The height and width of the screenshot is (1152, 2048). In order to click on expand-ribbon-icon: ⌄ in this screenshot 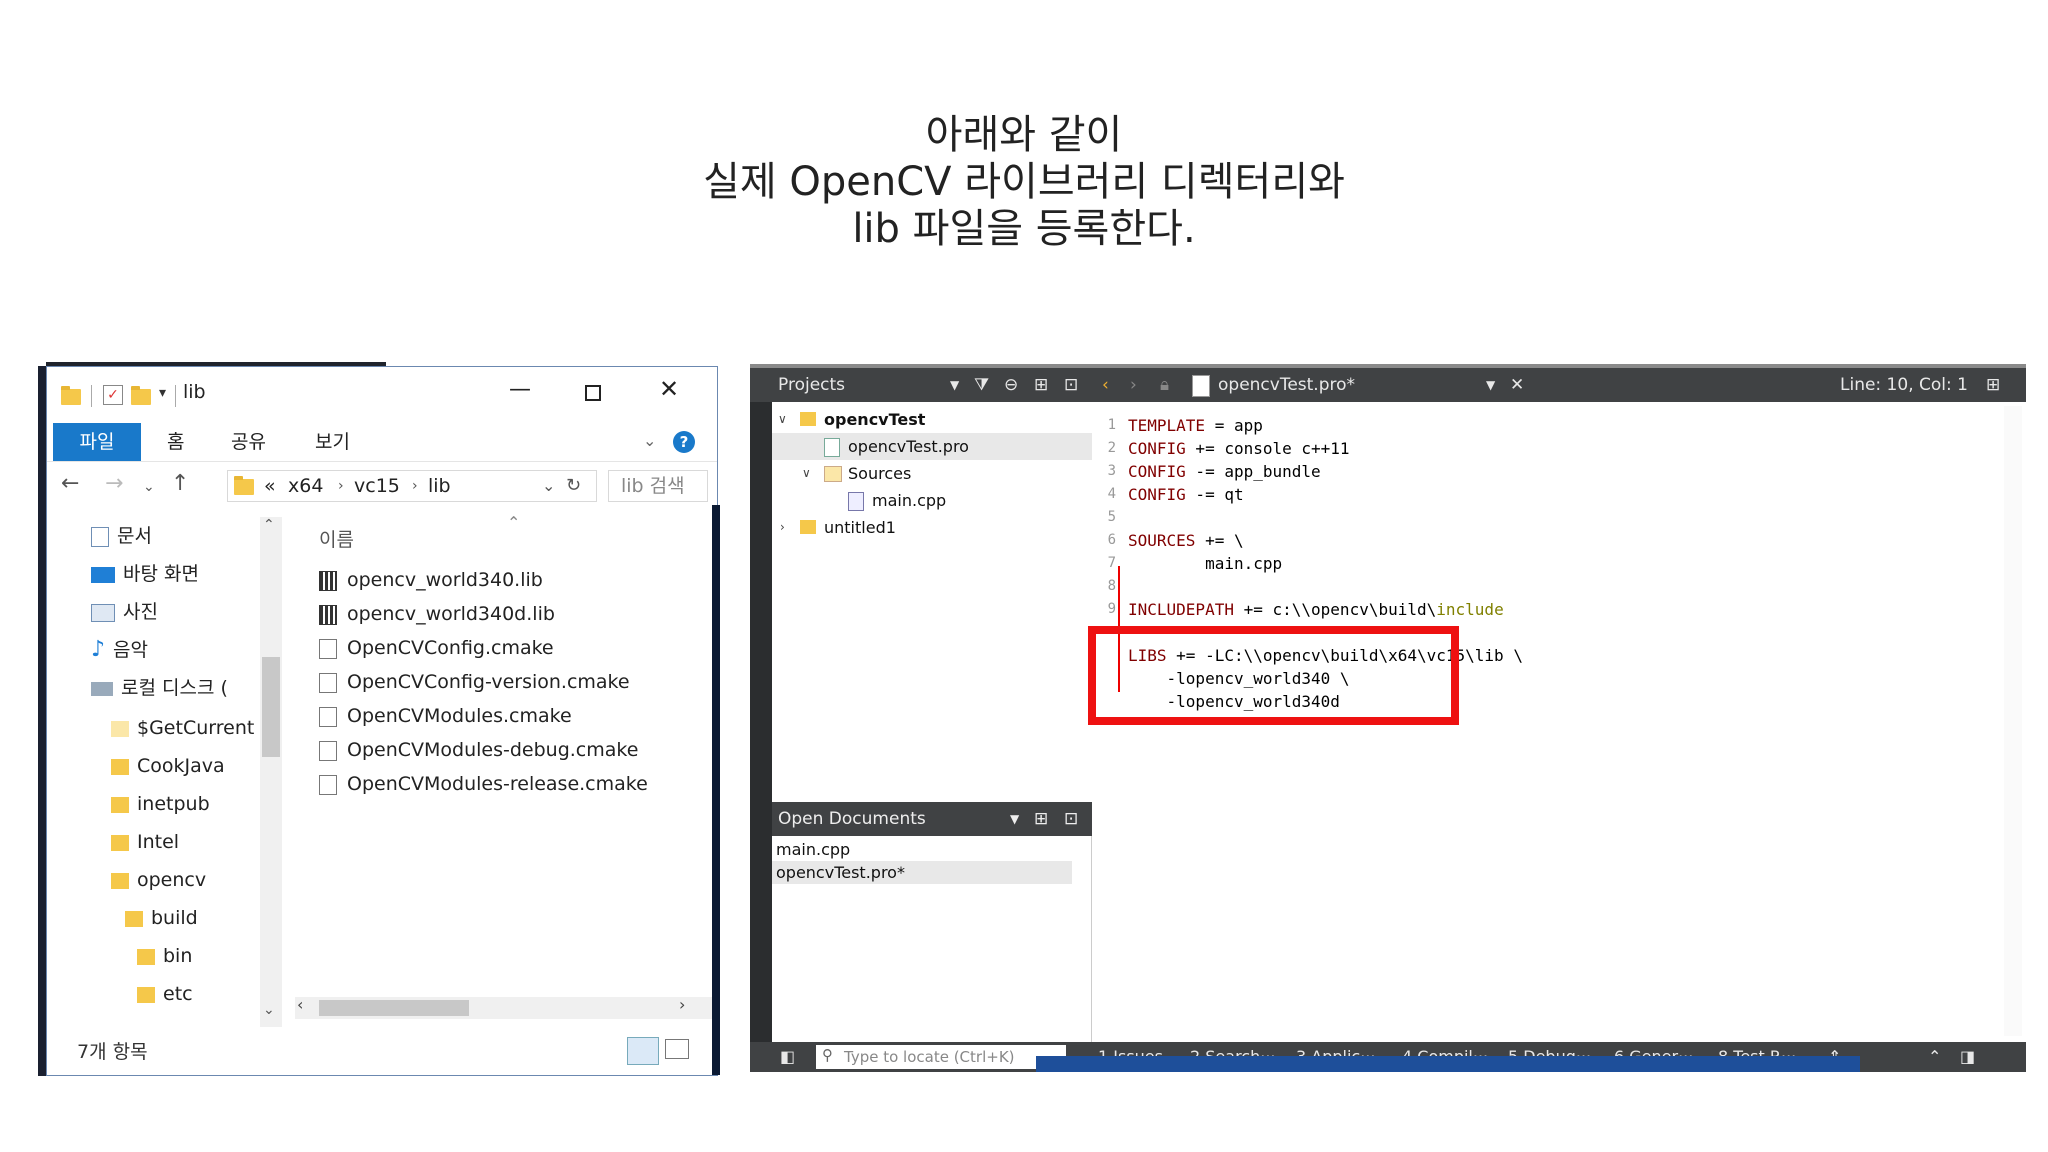, I will do `click(649, 440)`.